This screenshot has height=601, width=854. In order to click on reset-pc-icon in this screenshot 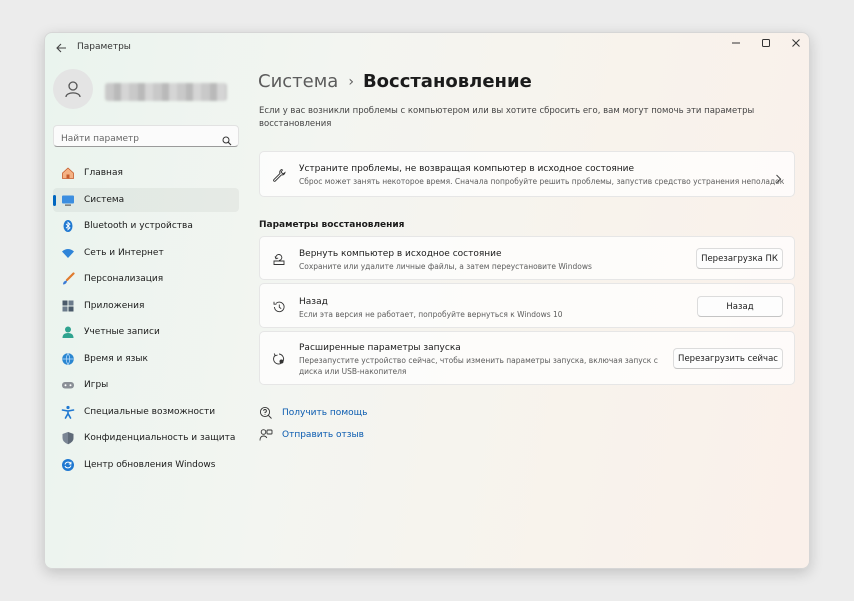, I will do `click(279, 259)`.